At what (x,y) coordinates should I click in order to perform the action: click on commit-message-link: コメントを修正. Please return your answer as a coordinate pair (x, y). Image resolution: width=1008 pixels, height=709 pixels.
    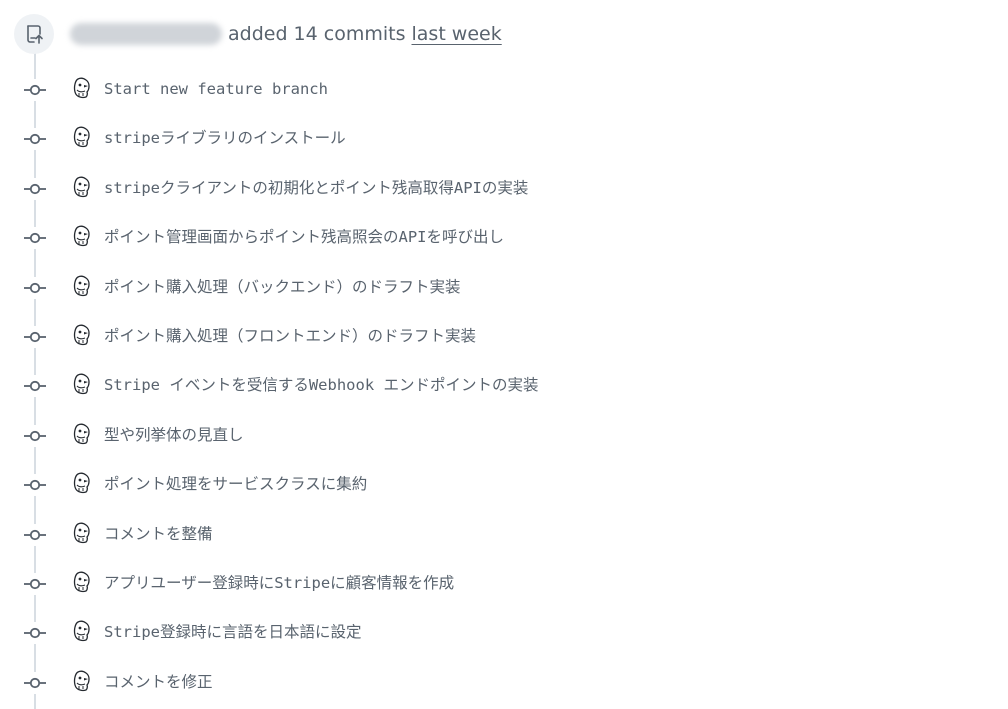
    Looking at the image, I should click on (158, 682).